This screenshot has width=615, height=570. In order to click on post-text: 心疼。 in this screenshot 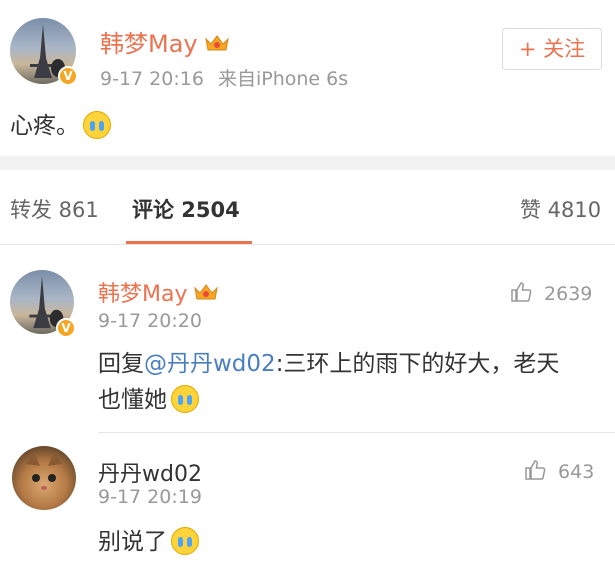, I will do `click(60, 126)`.